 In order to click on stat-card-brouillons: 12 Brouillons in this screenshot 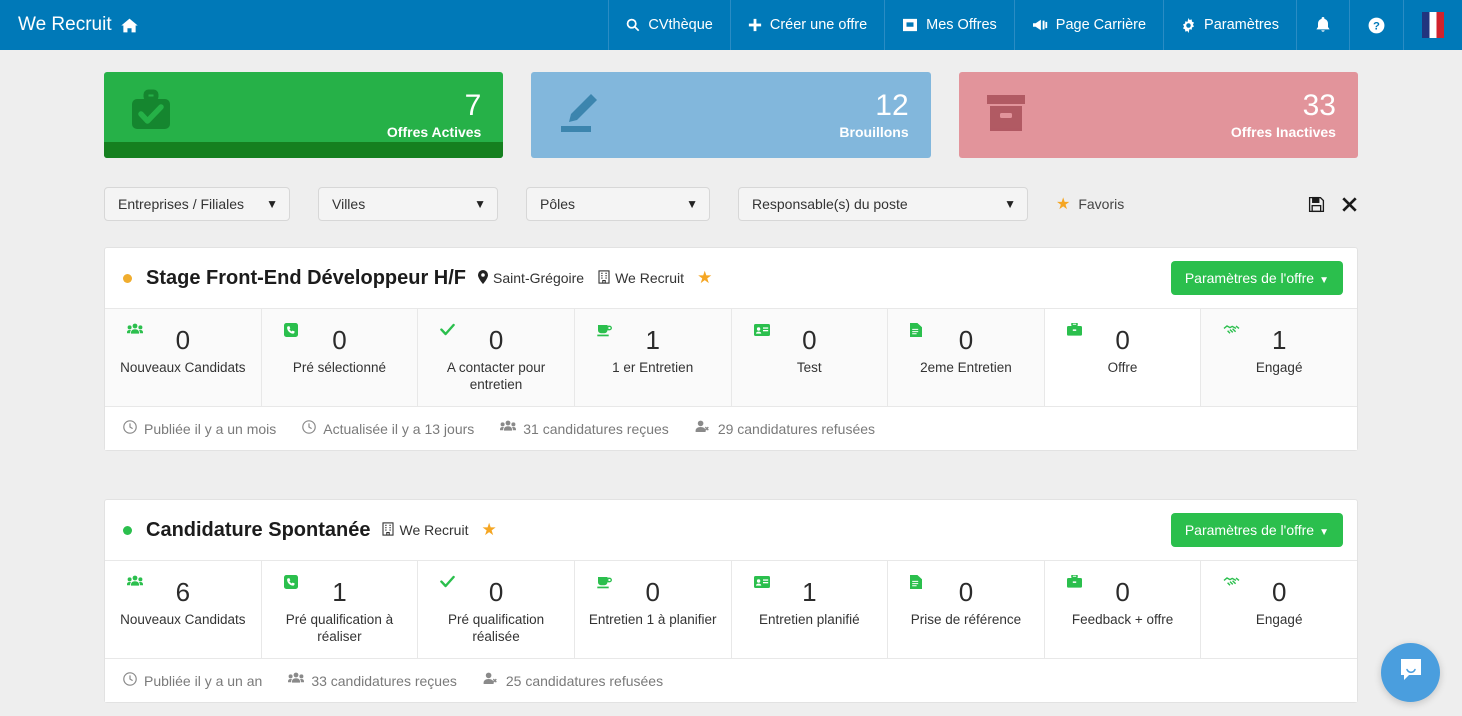, I will do `click(731, 115)`.